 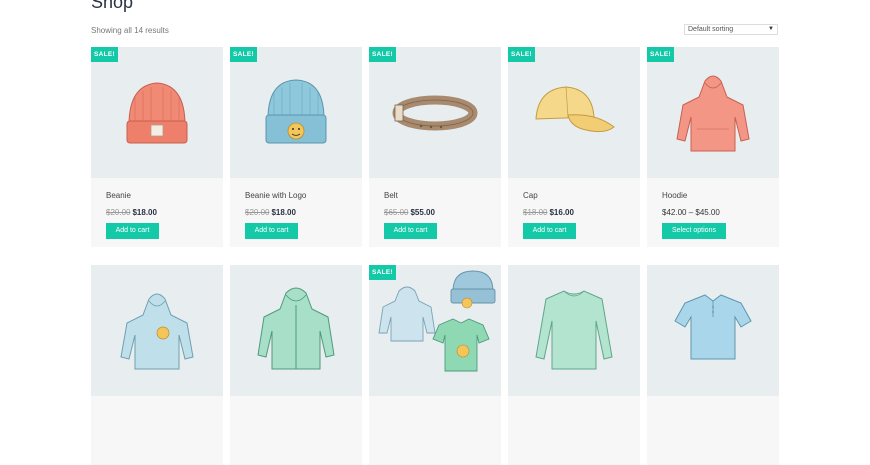 I want to click on product-name: Cap, so click(x=530, y=195).